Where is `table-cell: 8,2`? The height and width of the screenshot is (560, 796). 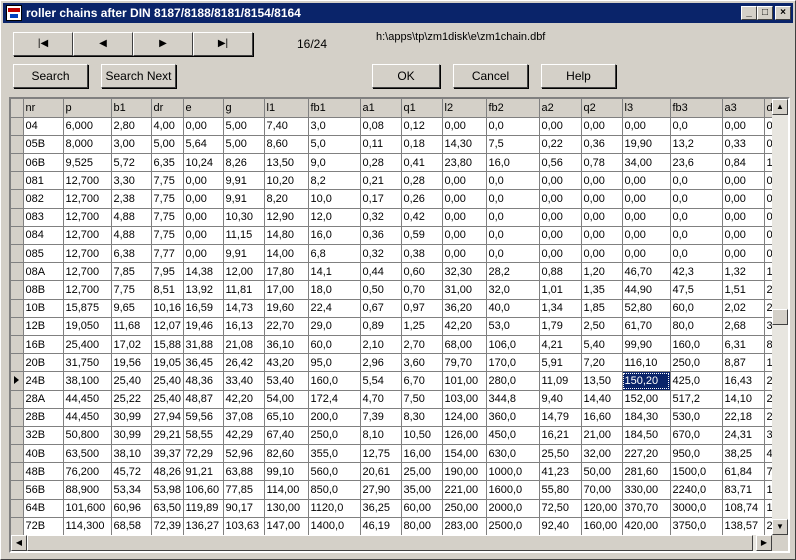 table-cell: 8,2 is located at coordinates (334, 181).